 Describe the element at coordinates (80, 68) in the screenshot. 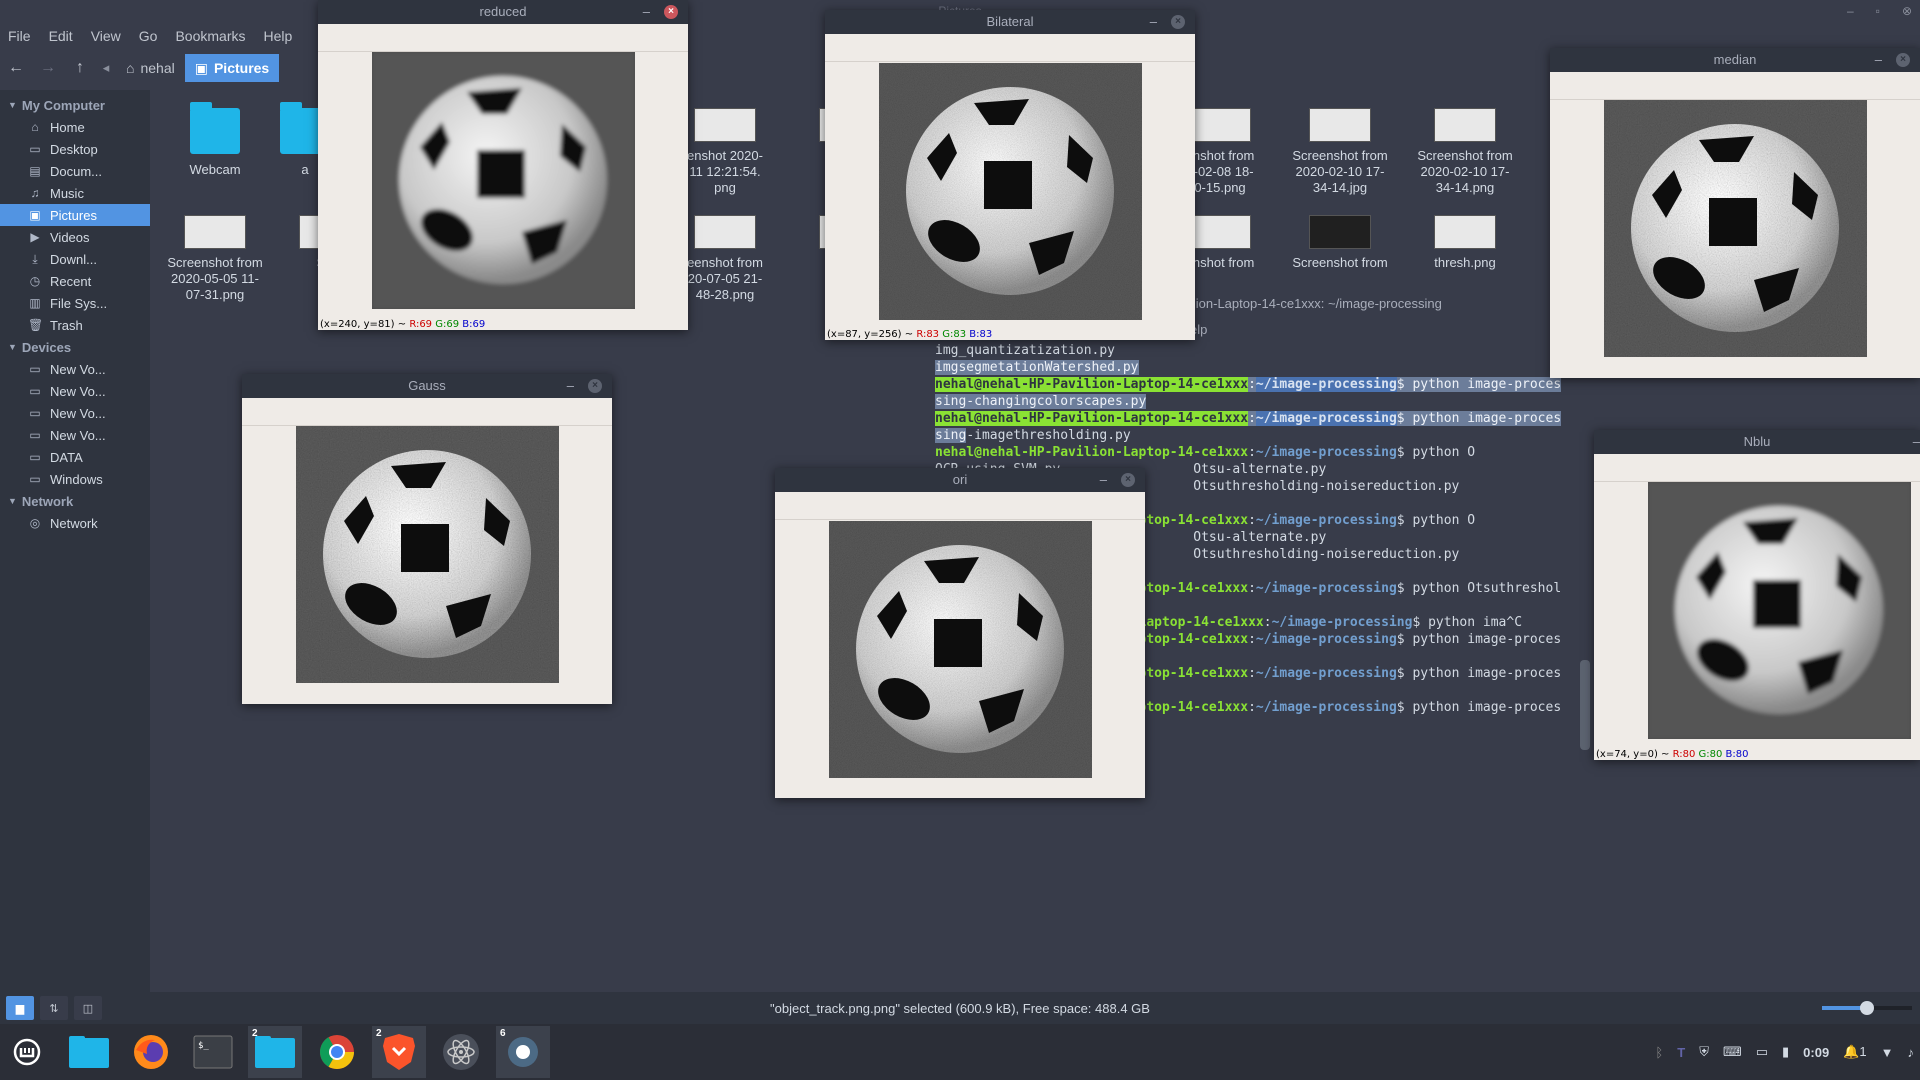

I see `up-icon: ↑` at that location.